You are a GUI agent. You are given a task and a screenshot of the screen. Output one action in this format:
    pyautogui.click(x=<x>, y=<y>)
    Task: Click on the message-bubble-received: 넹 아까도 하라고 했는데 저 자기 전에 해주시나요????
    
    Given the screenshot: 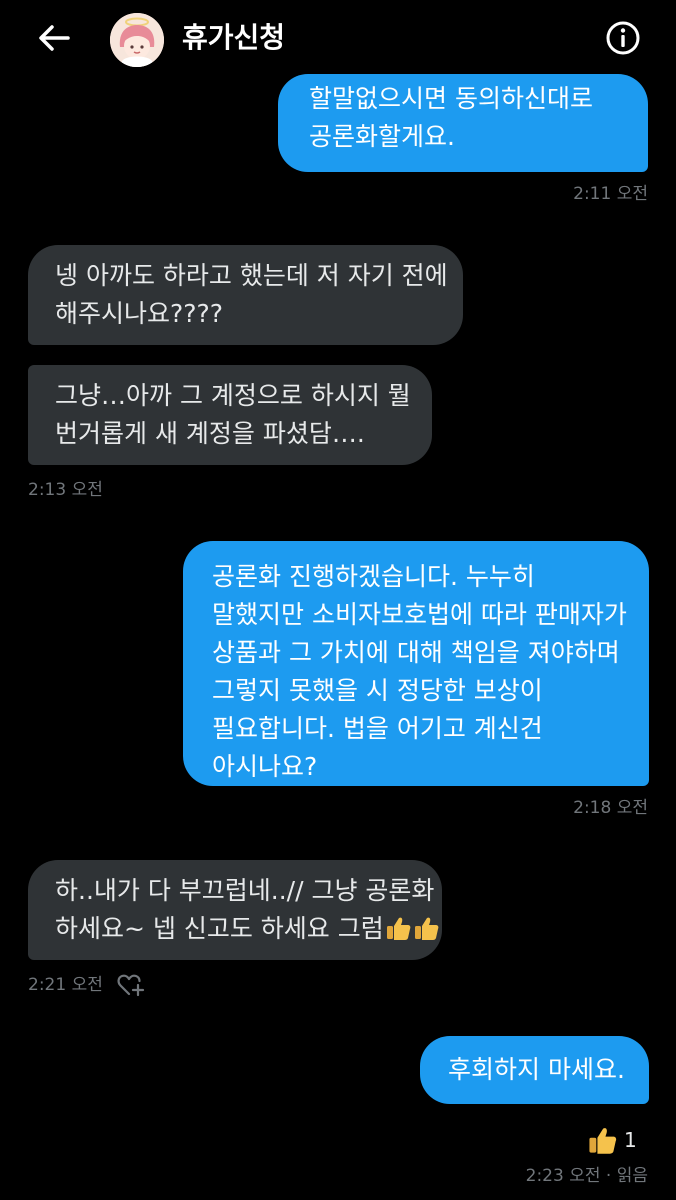 What is the action you would take?
    pyautogui.click(x=245, y=295)
    